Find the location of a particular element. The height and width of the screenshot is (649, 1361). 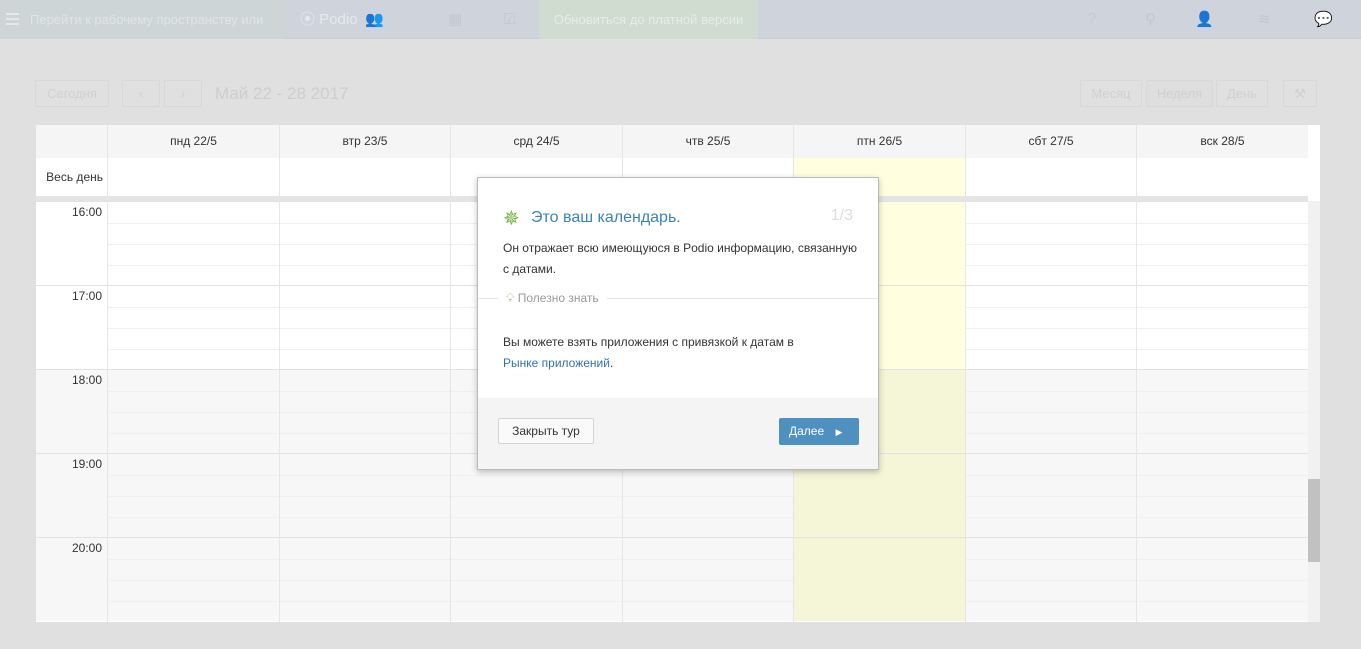

calendar-icon: ▦ is located at coordinates (455, 19).